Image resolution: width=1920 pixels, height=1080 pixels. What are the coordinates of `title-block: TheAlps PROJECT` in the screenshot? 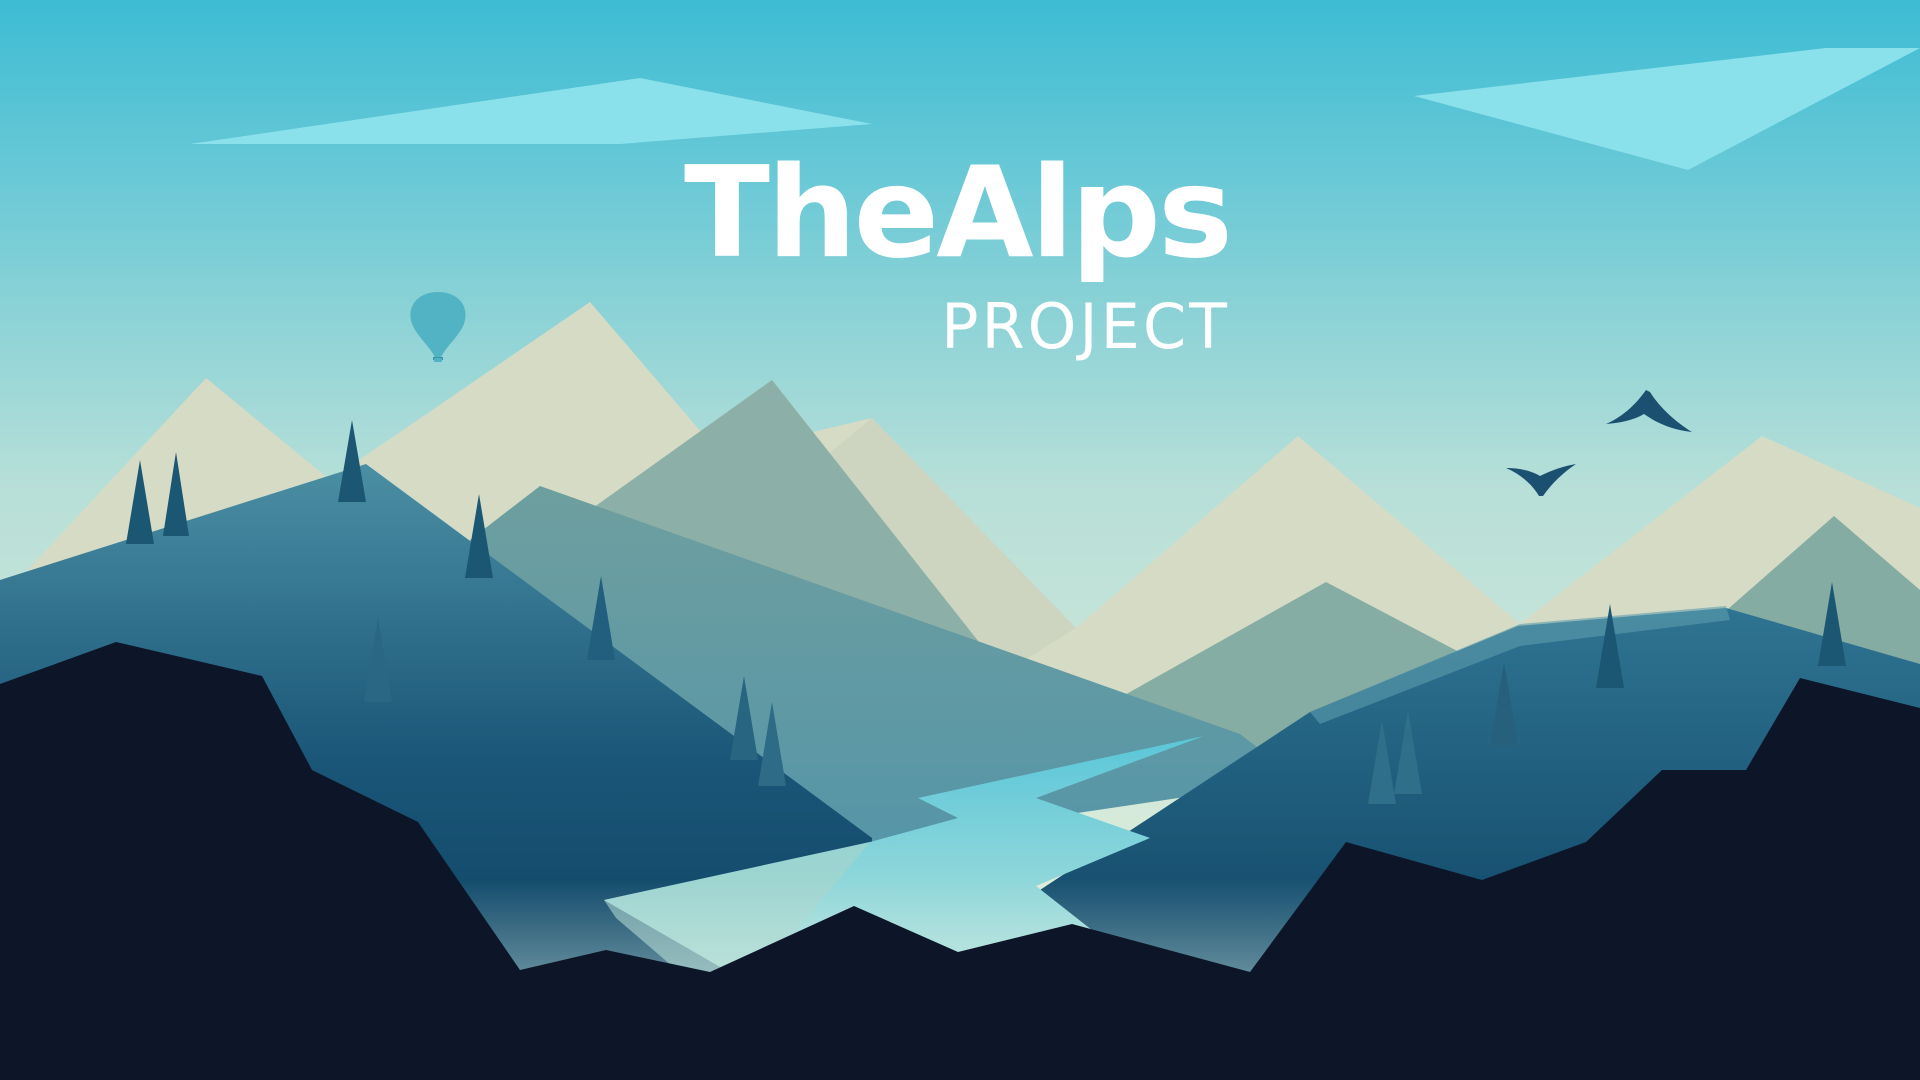 It's located at (958, 260).